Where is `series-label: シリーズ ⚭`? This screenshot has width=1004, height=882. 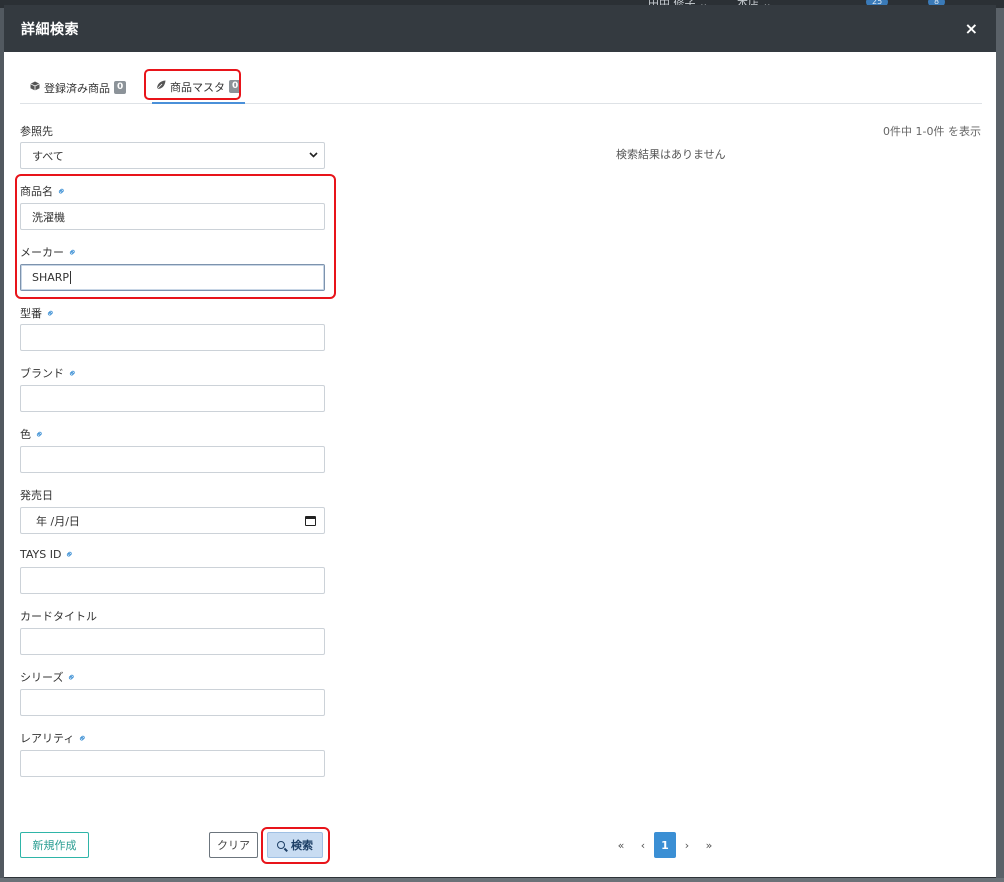
series-label: シリーズ ⚭ is located at coordinates (50, 677).